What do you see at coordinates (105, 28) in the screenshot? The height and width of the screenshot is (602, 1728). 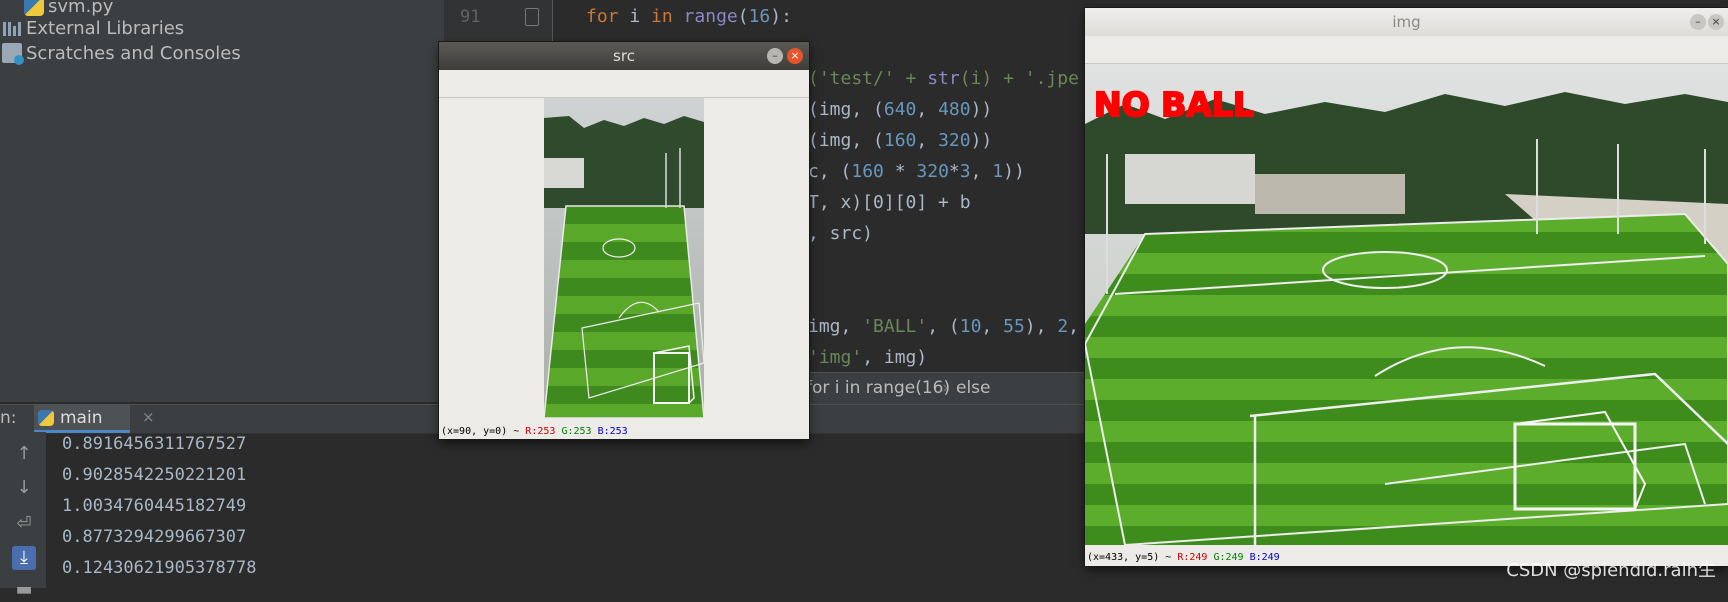 I see `tree-item-label: External Libraries` at bounding box center [105, 28].